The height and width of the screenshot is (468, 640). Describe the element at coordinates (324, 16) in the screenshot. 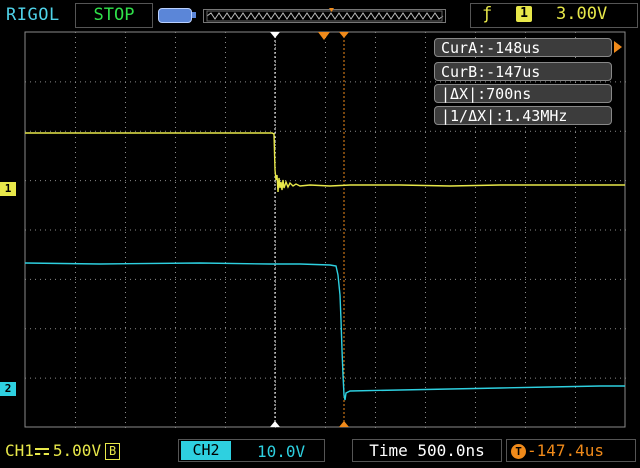

I see `waveform-memory-strip` at that location.